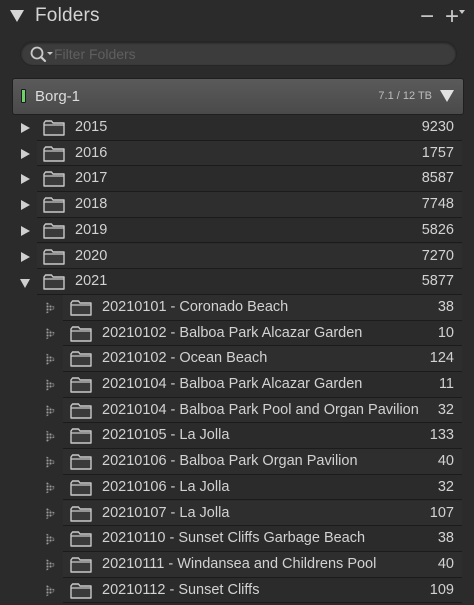 The height and width of the screenshot is (605, 474). What do you see at coordinates (91, 127) in the screenshot?
I see `folder-name: 2015` at bounding box center [91, 127].